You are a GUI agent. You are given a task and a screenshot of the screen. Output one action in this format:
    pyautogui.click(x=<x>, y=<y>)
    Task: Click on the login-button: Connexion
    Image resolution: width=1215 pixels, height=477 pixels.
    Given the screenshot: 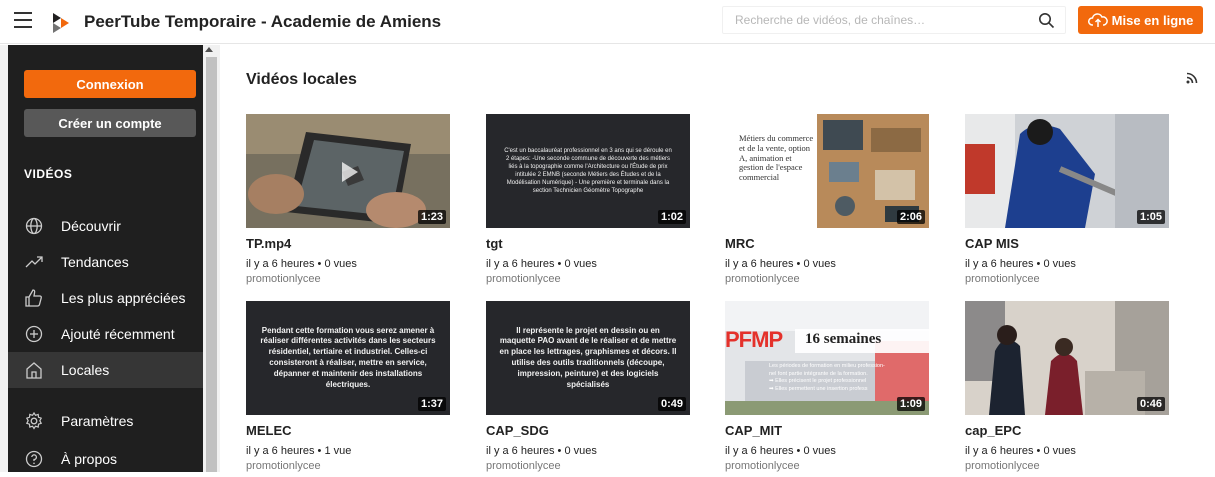 What is the action you would take?
    pyautogui.click(x=110, y=84)
    